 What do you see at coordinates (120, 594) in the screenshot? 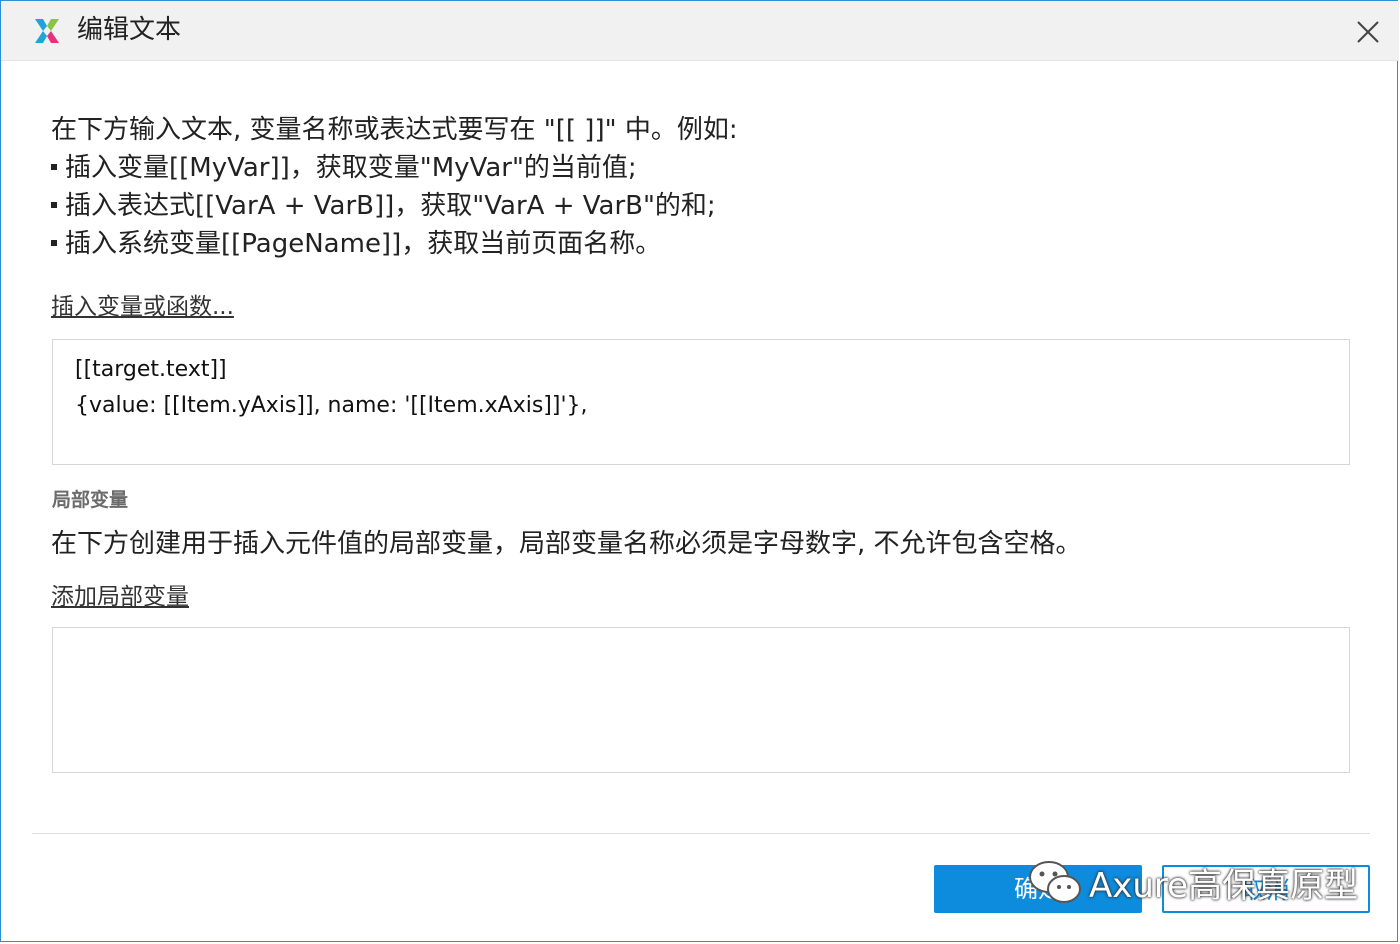
I see `add-local-variable-link: 添加局部变量` at bounding box center [120, 594].